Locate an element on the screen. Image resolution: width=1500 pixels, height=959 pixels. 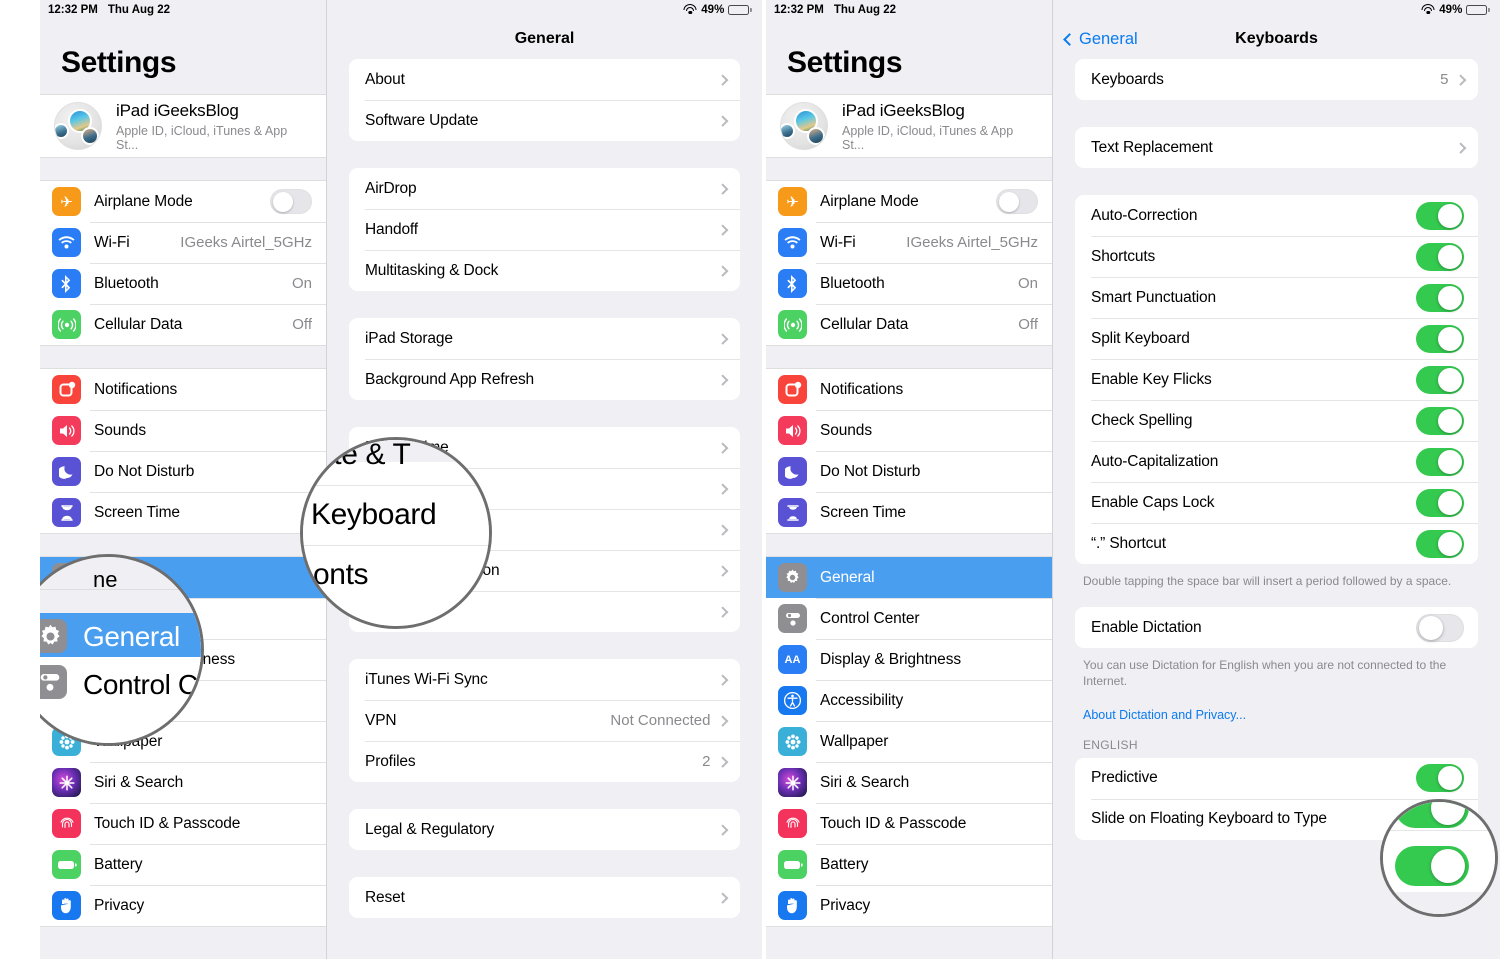
cellular-value: Off is located at coordinates (302, 324).